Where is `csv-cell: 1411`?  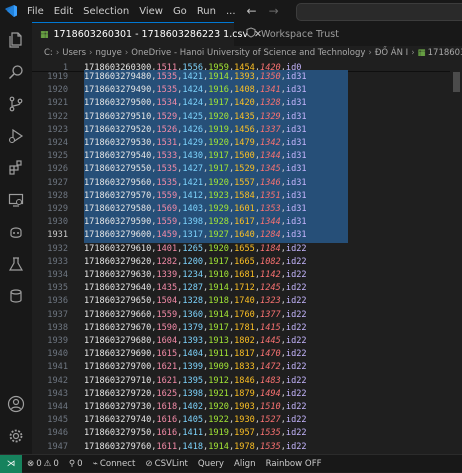 csv-cell: 1411 is located at coordinates (193, 433).